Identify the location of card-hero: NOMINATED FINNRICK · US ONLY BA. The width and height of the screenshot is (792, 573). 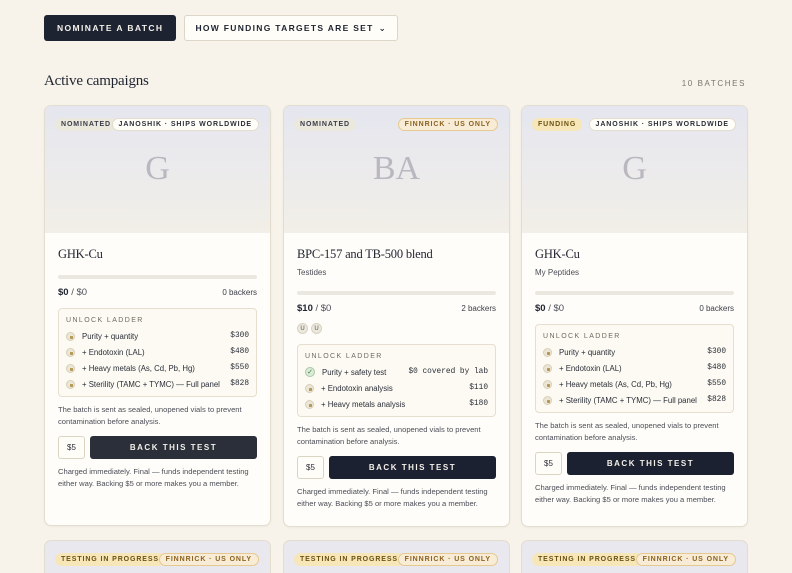
(396, 169).